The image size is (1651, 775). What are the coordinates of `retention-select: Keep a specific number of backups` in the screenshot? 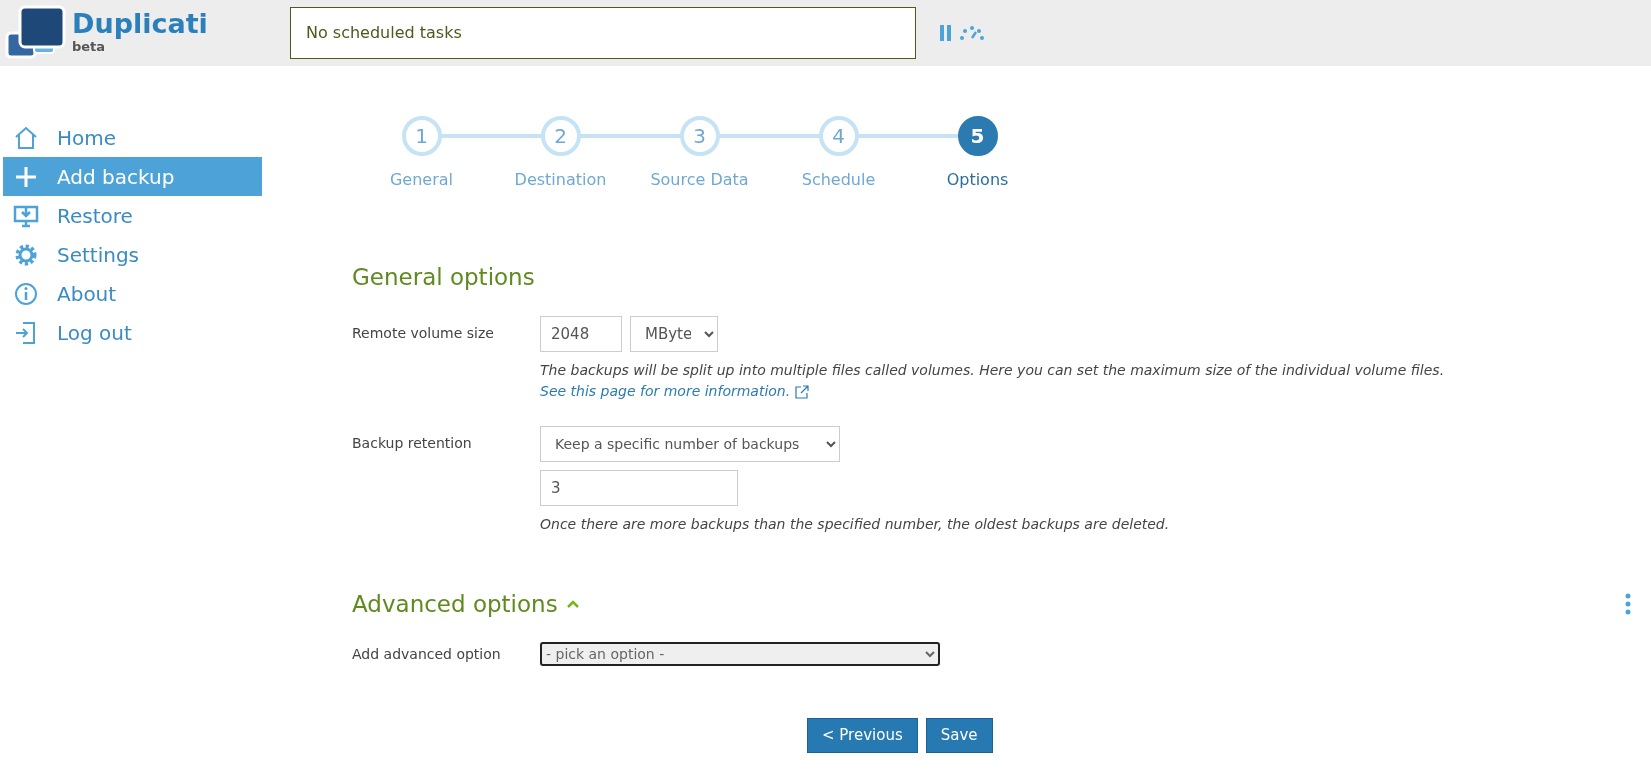 It's located at (690, 443).